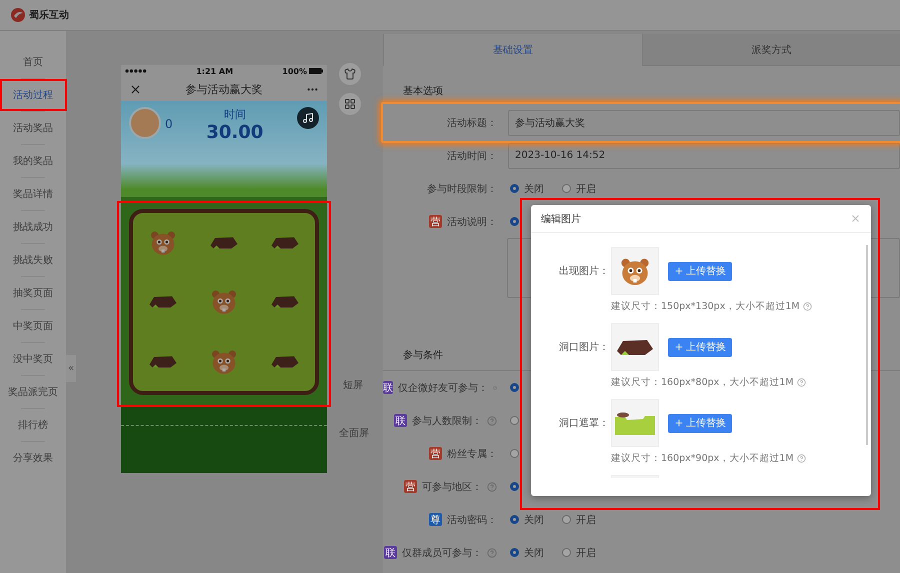 The image size is (900, 573). Describe the element at coordinates (33, 392) in the screenshot. I see `sidebar-item: 奖品派完页` at that location.